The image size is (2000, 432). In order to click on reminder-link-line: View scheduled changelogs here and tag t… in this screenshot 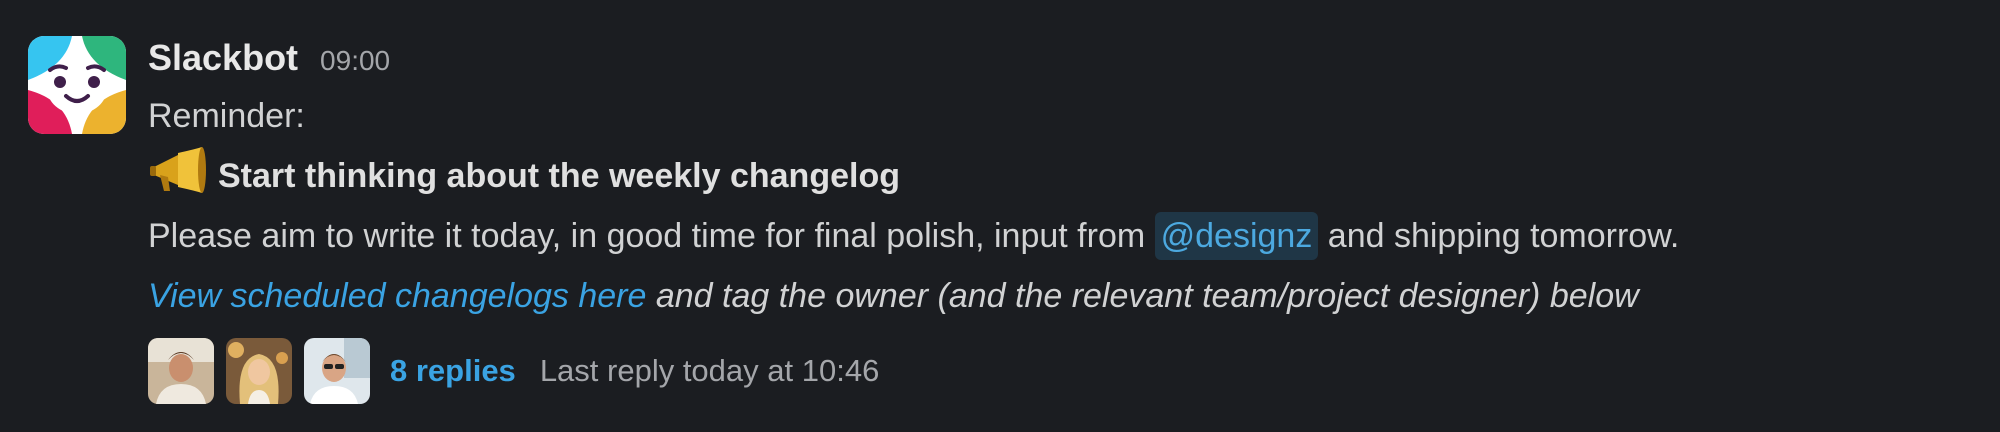, I will do `click(1059, 296)`.